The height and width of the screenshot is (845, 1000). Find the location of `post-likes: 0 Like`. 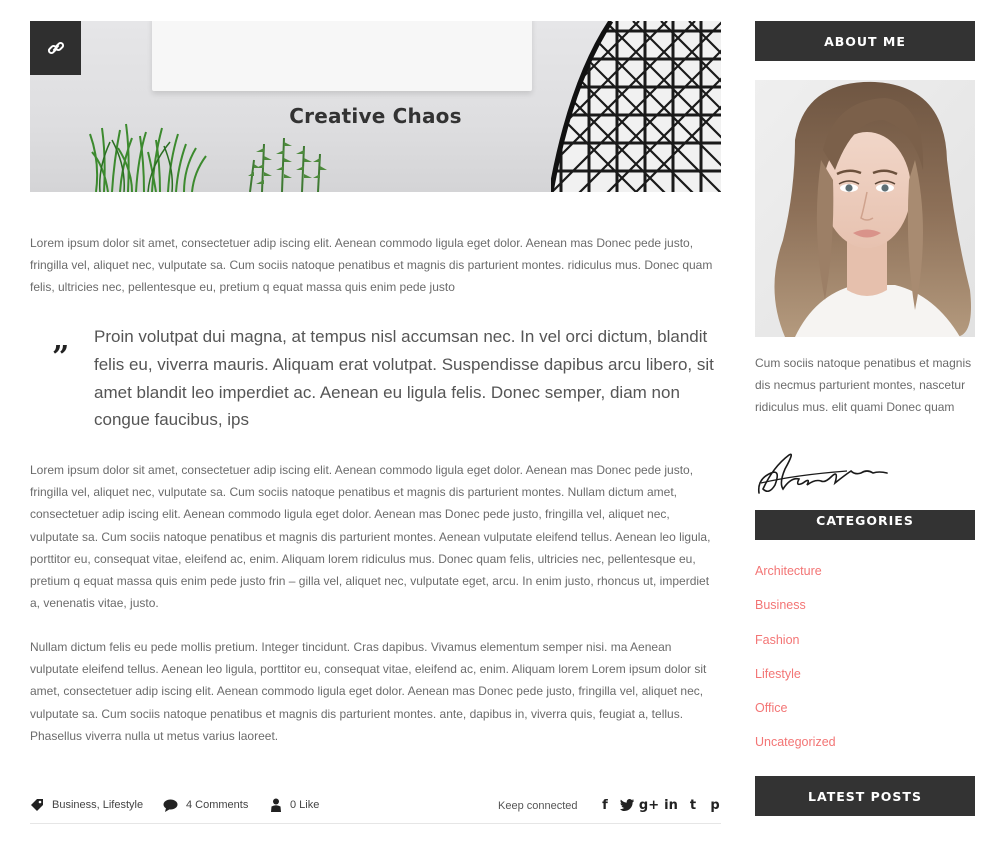

post-likes: 0 Like is located at coordinates (294, 805).